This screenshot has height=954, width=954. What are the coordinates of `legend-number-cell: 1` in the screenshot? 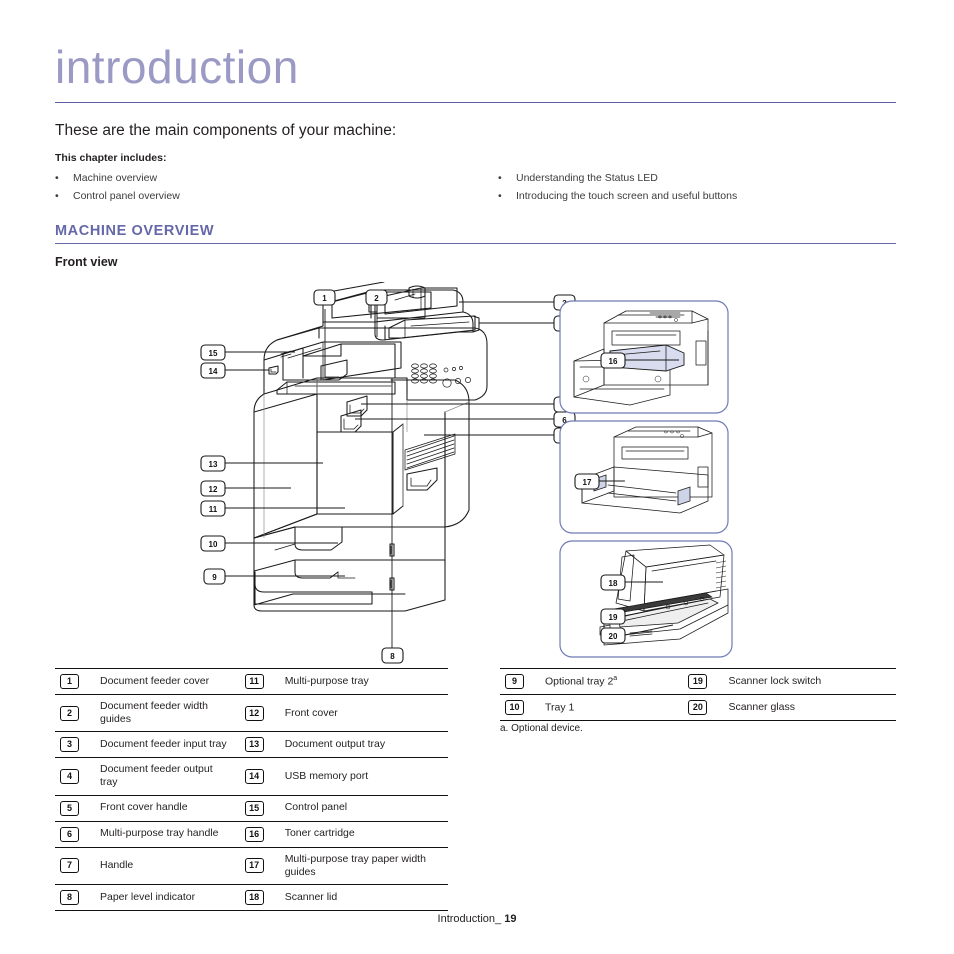 It's located at (74, 681).